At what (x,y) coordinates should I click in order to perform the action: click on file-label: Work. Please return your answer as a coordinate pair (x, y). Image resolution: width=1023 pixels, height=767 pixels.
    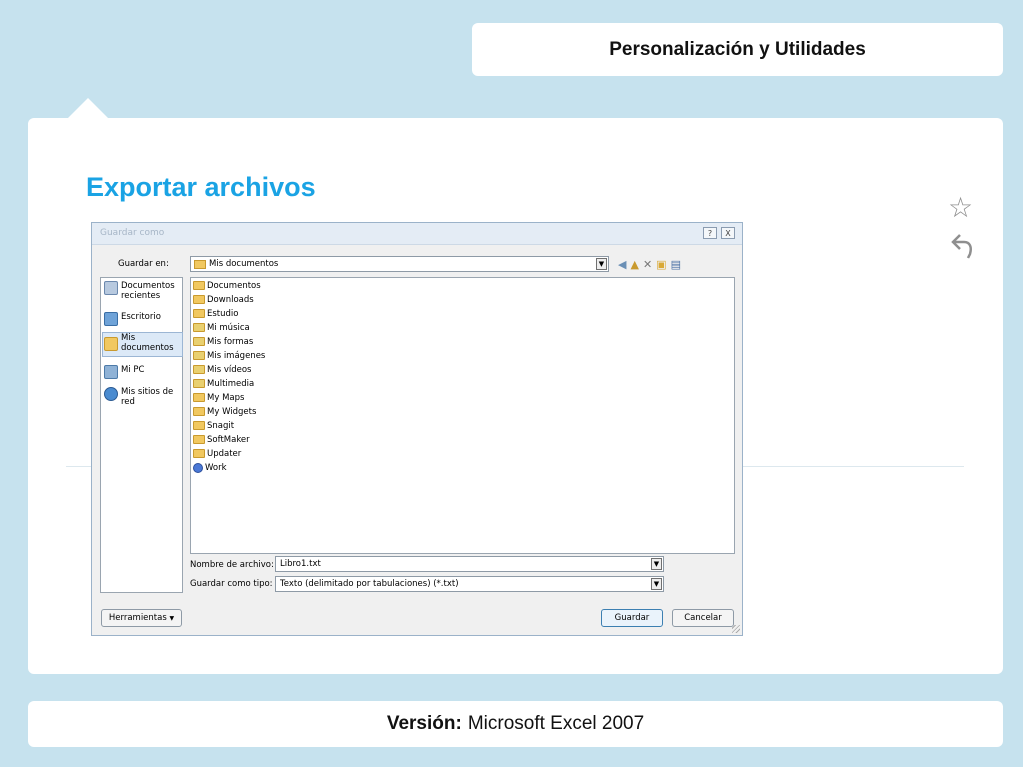
    Looking at the image, I should click on (216, 467).